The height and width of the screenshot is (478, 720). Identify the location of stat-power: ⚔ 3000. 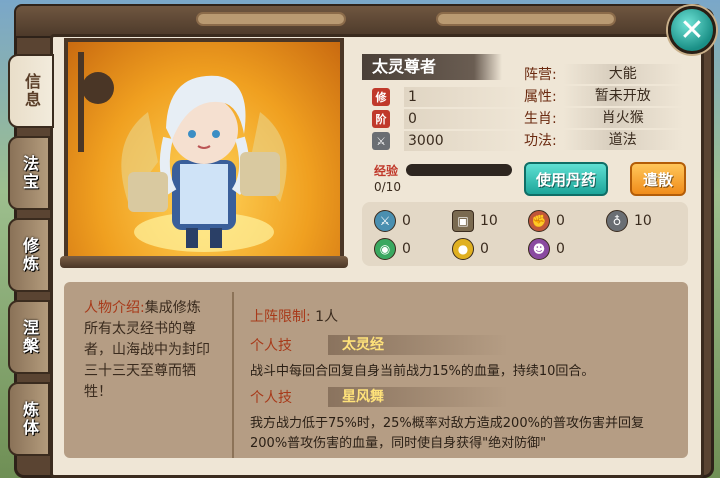
(448, 141).